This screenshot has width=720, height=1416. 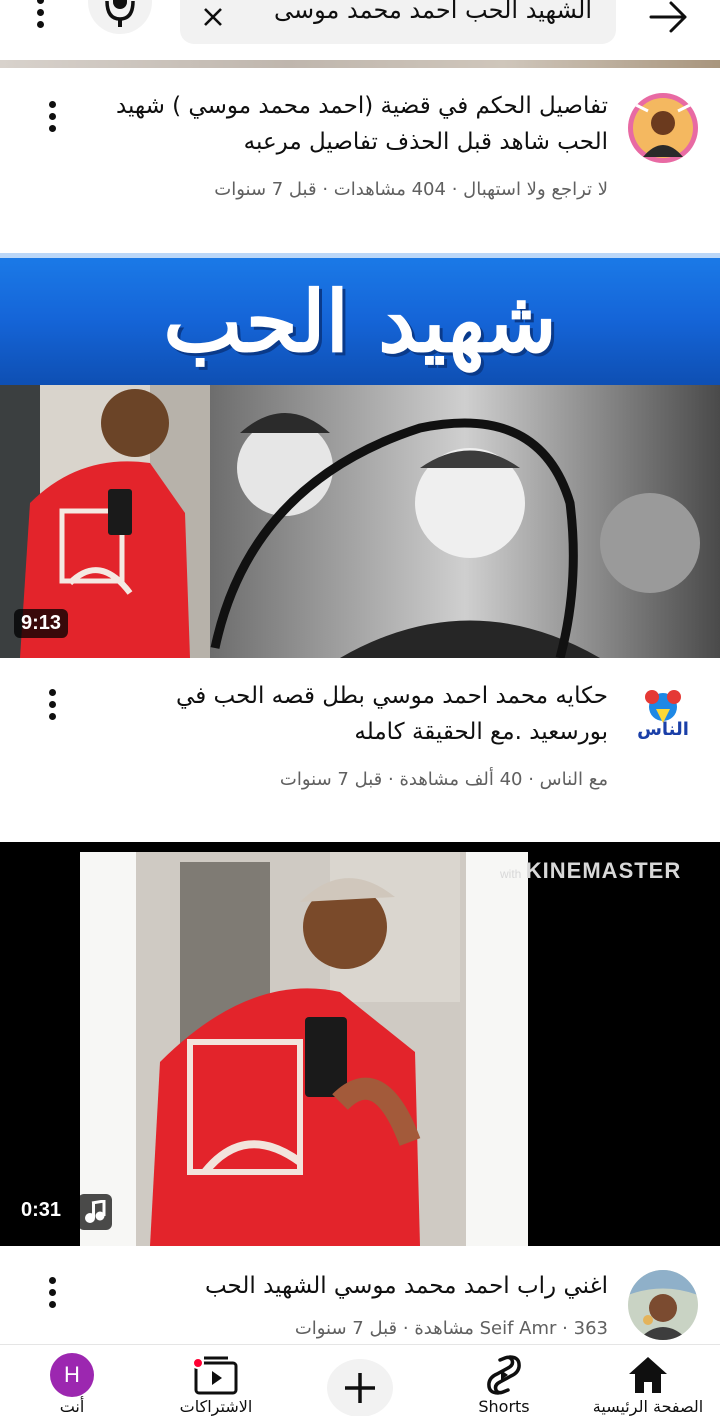 I want to click on channel-avatar: الناس, so click(x=663, y=718).